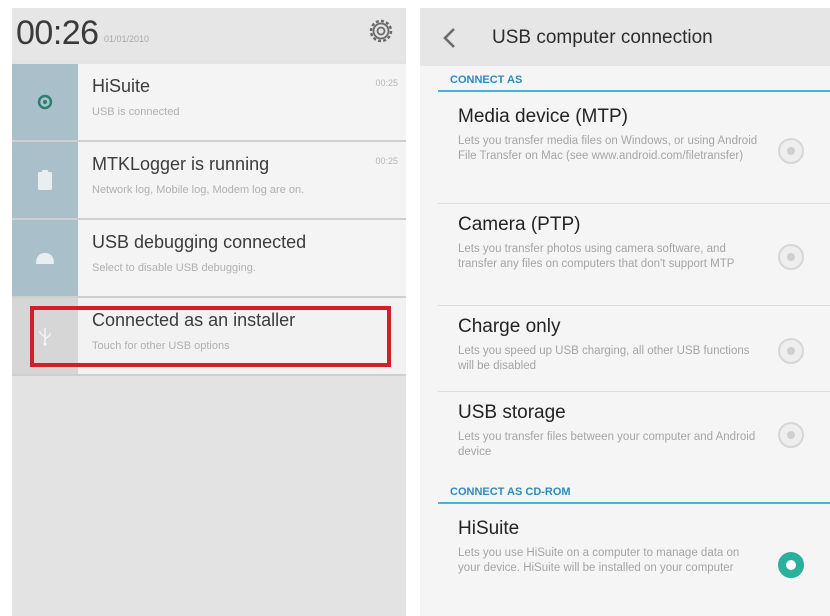 Image resolution: width=830 pixels, height=616 pixels. I want to click on notification-title: USB debugging connected, so click(199, 242).